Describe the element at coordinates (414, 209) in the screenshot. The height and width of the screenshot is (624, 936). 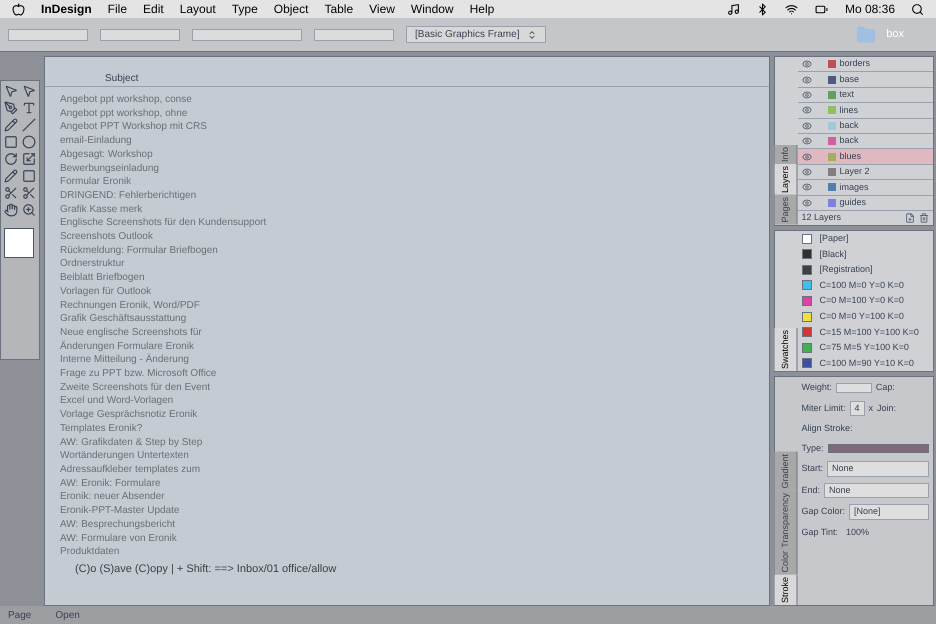
I see `mail-subject: Grafik Kasse merk` at that location.